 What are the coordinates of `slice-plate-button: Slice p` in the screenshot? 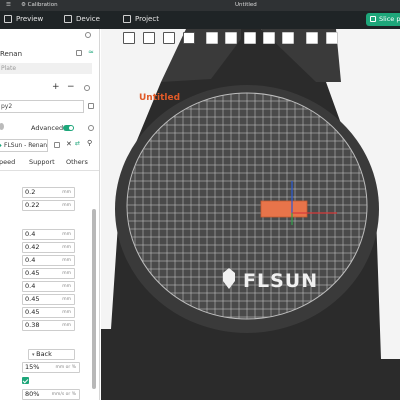 It's located at (383, 19).